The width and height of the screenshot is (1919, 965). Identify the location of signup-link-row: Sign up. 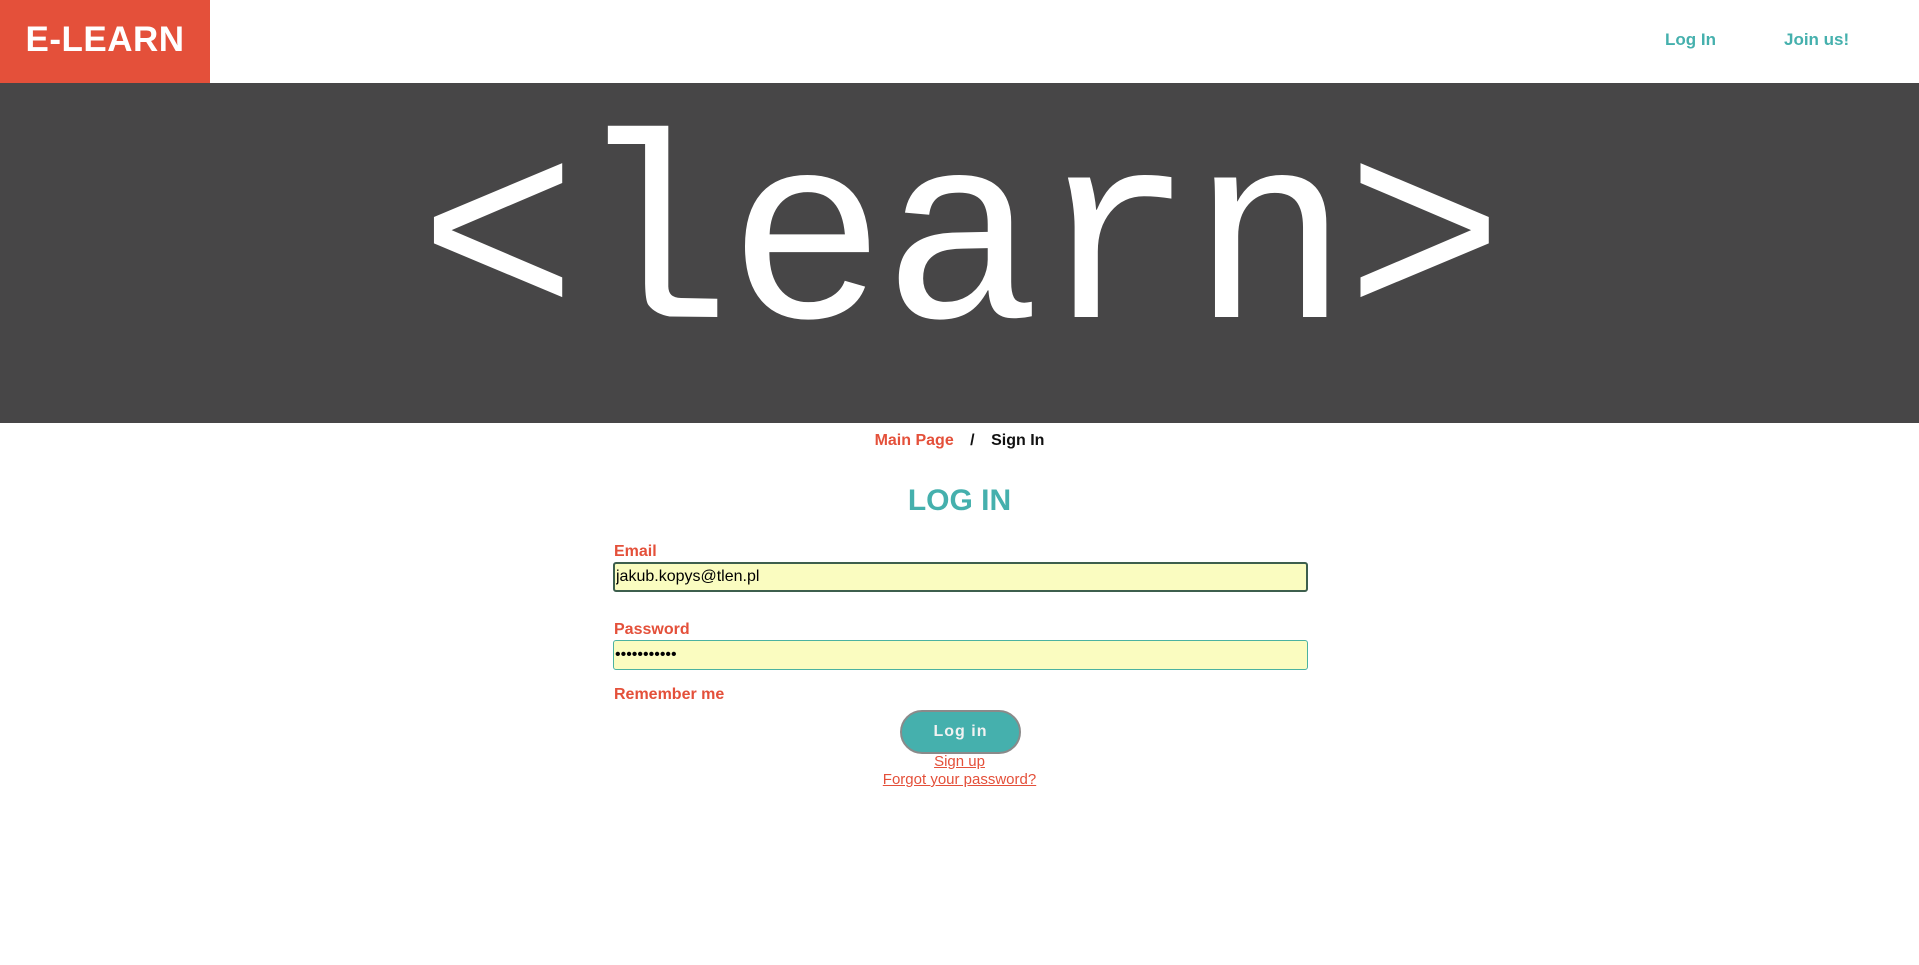
(959, 761).